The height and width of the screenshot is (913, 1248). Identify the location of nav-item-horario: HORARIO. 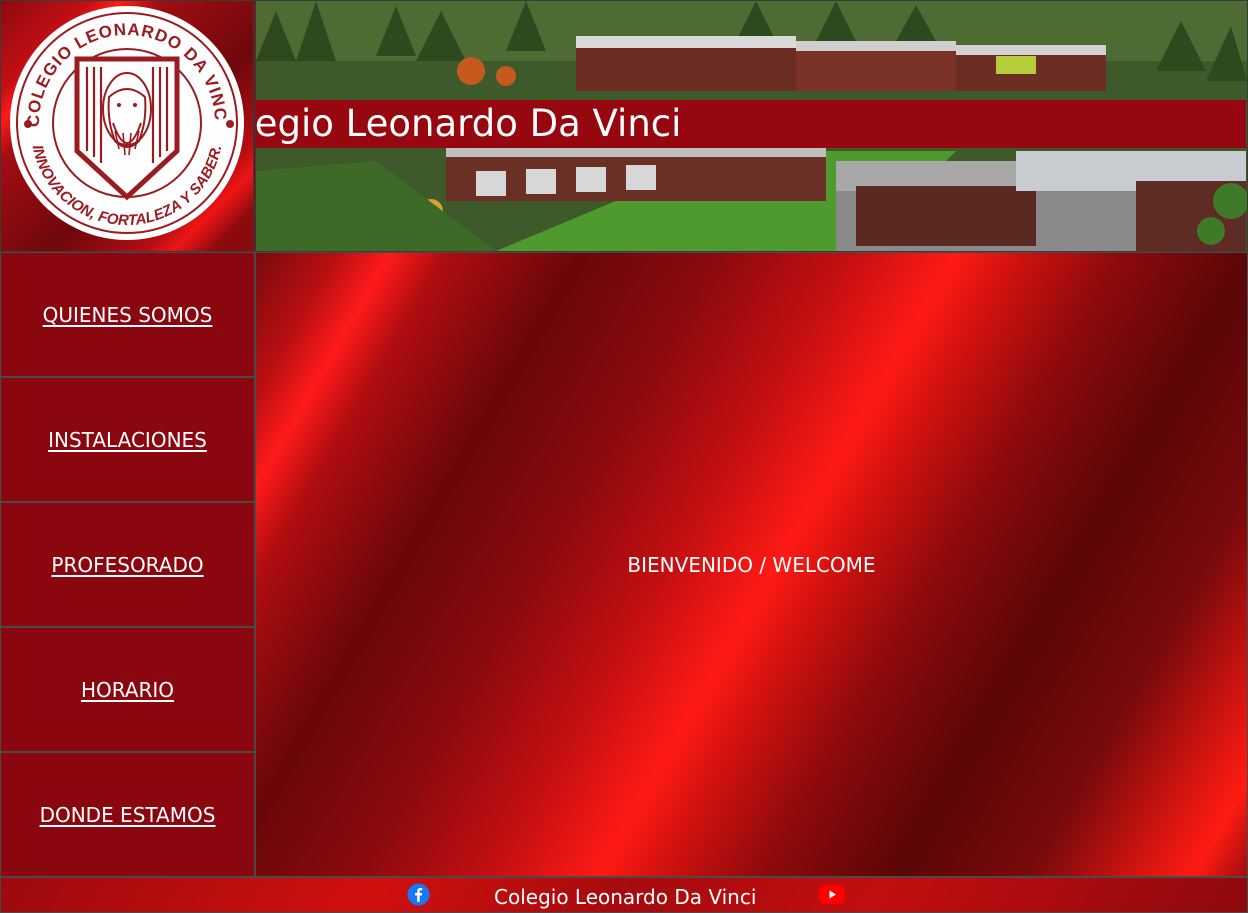
(127, 689).